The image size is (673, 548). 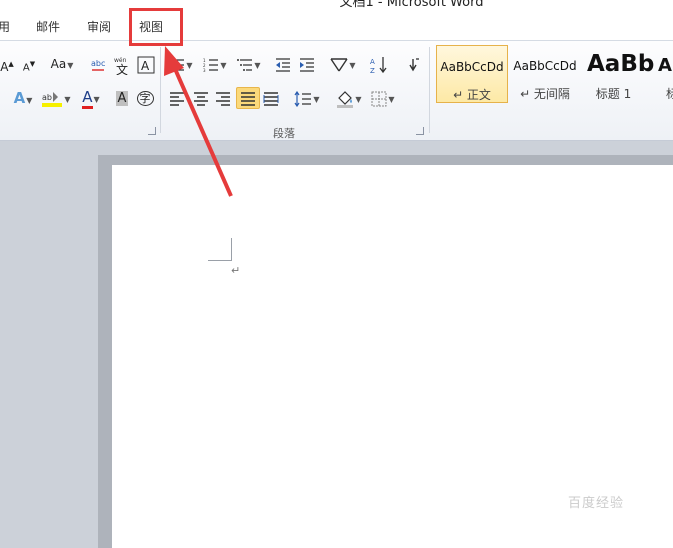 I want to click on character-border-icon: A, so click(x=146, y=64).